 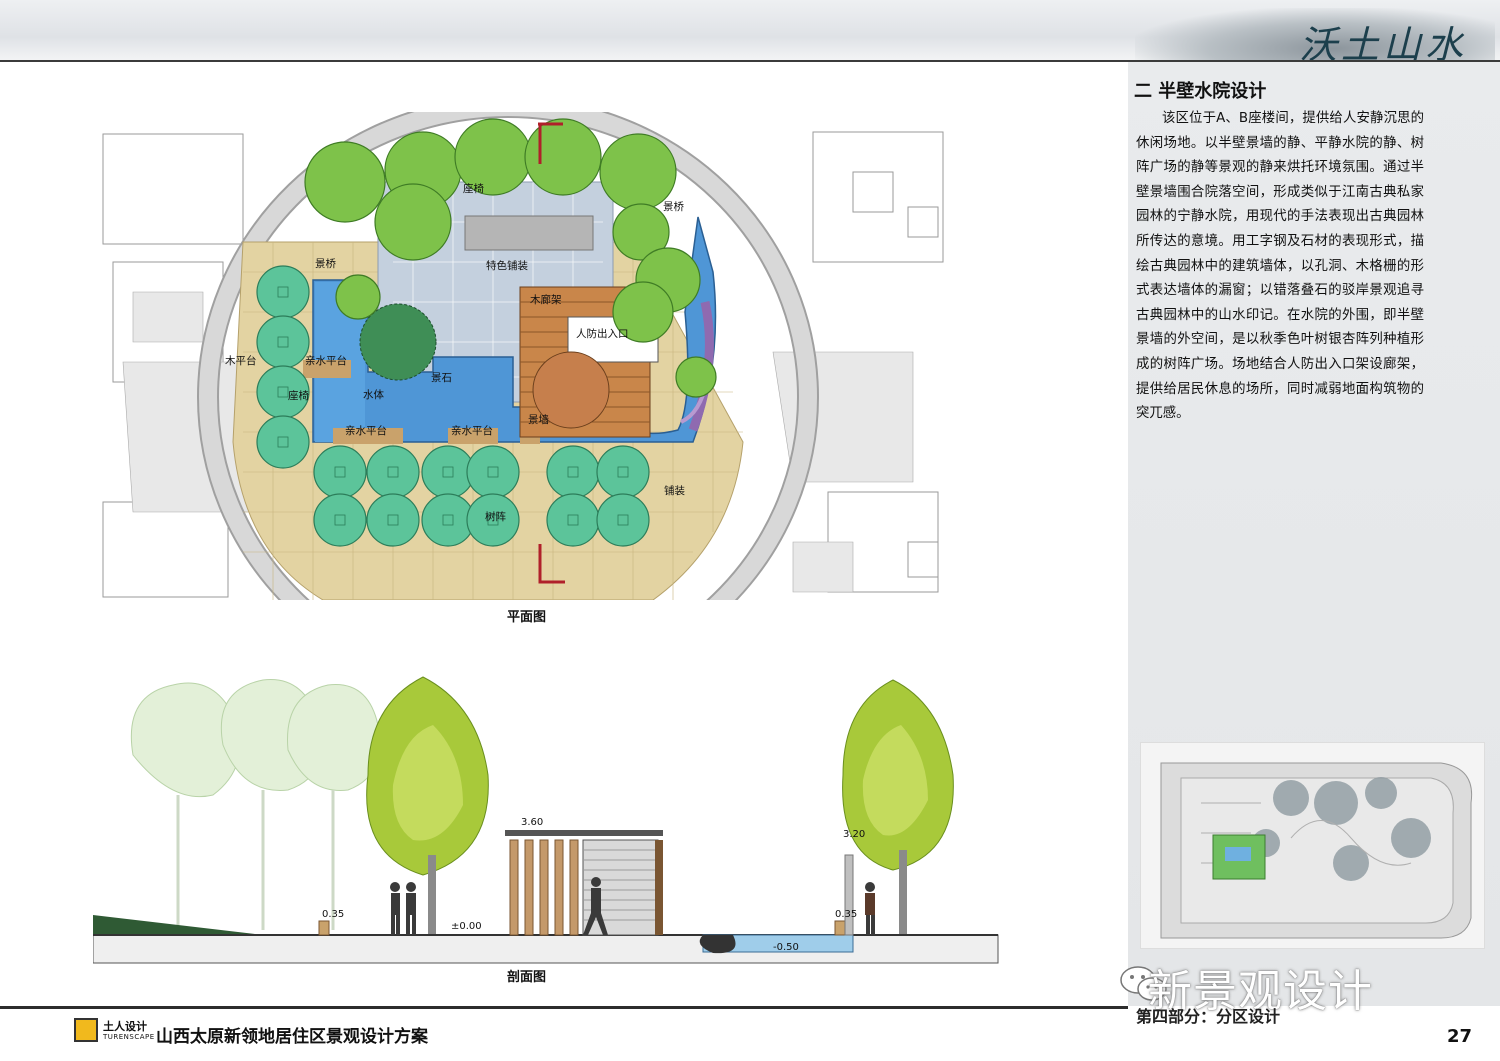 What do you see at coordinates (373, 395) in the screenshot?
I see `plan-label-water: 水体` at bounding box center [373, 395].